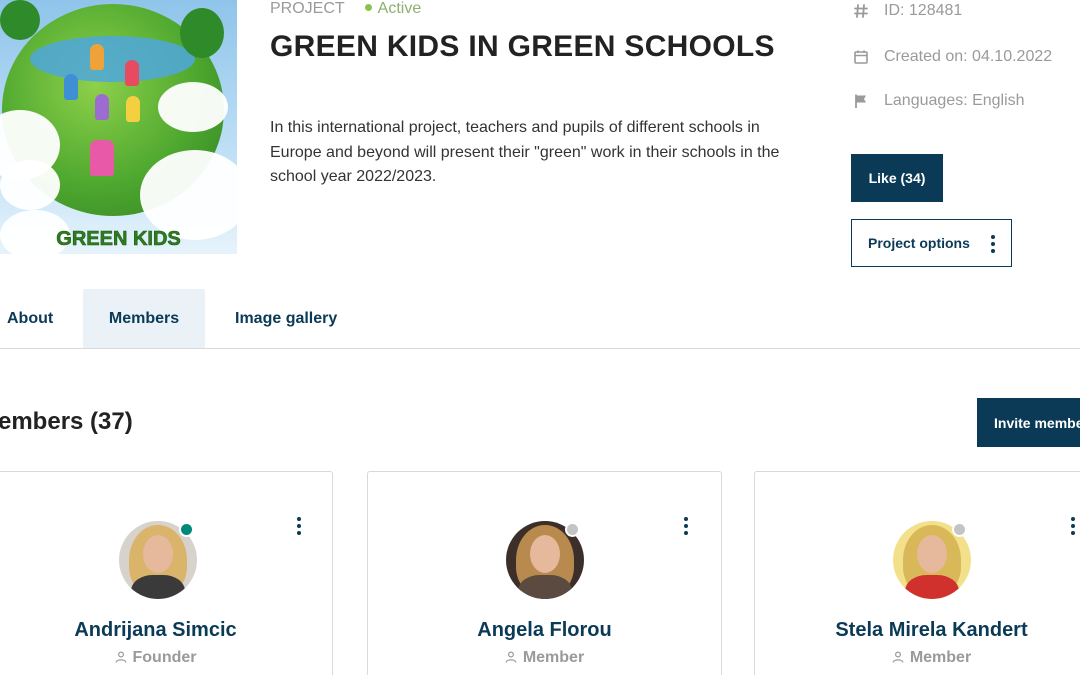 The image size is (1080, 675). What do you see at coordinates (954, 100) in the screenshot?
I see `project-languages-text: Languages: English` at bounding box center [954, 100].